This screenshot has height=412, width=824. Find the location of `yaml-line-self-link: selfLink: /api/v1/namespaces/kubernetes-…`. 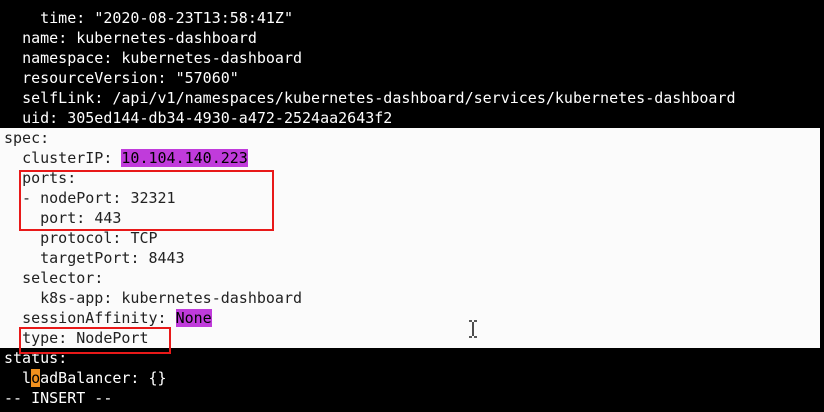

yaml-line-self-link: selfLink: /api/v1/namespaces/kubernetes-… is located at coordinates (379, 98).